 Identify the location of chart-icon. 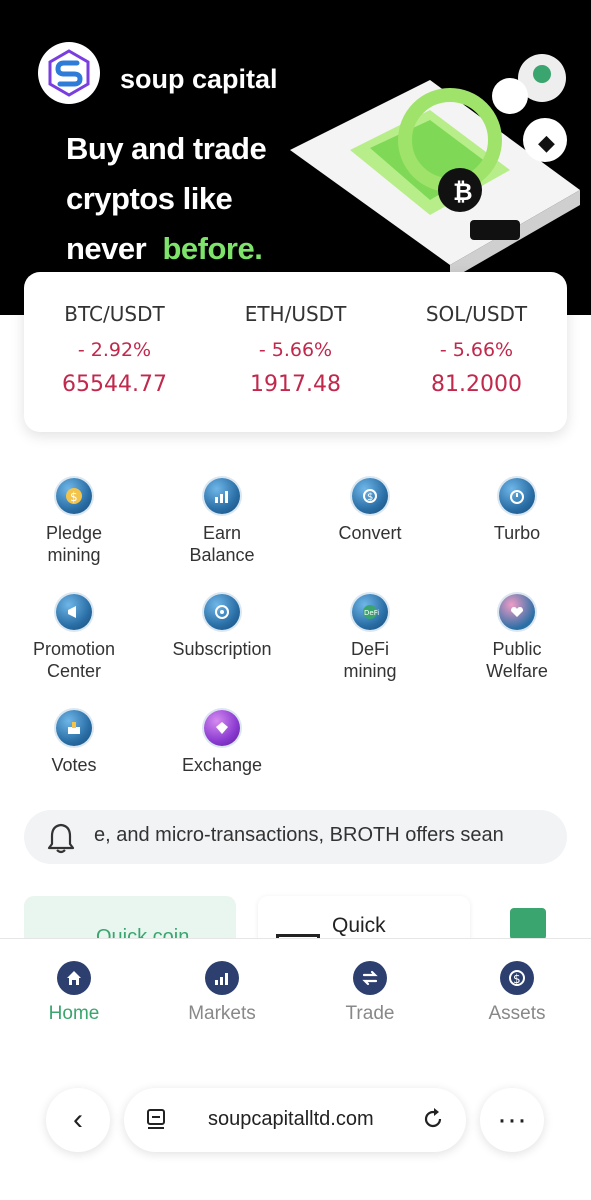
(222, 978).